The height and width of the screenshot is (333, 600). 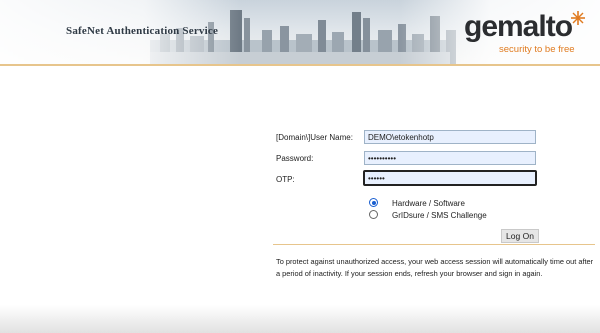 What do you see at coordinates (300, 319) in the screenshot?
I see `bottom-shadow` at bounding box center [300, 319].